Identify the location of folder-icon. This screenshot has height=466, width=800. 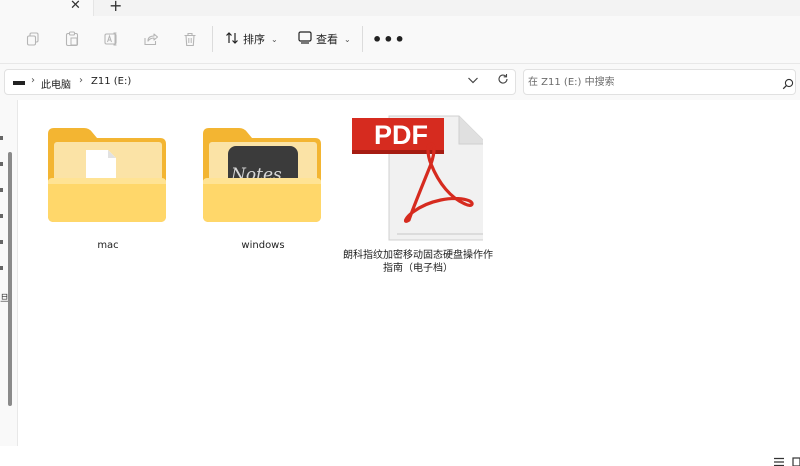
(107, 175).